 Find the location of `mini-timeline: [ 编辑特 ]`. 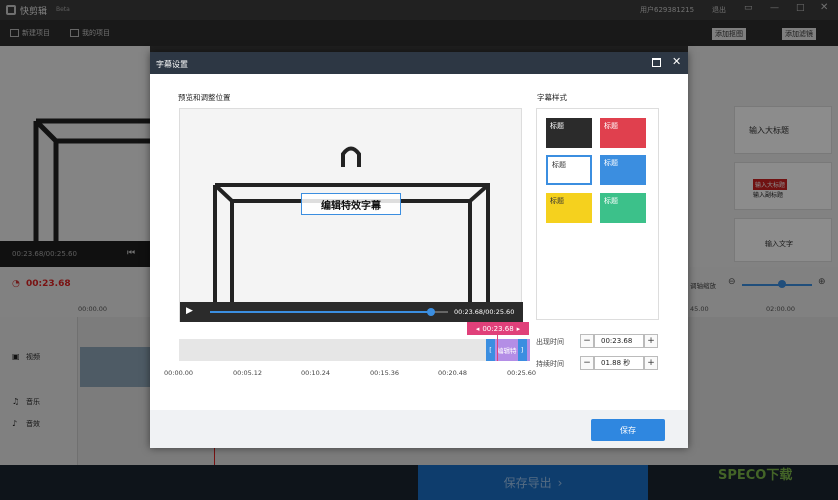

mini-timeline: [ 编辑特 ] is located at coordinates (354, 348).